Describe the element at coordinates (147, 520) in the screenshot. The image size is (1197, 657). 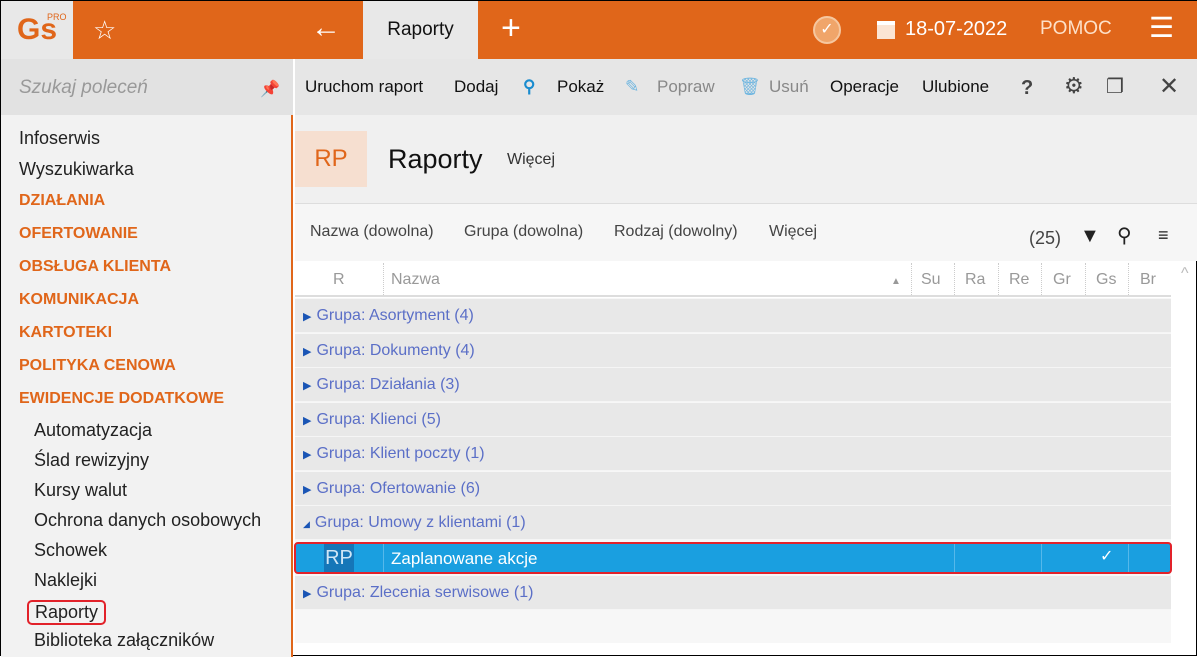
I see `sidebar-subitem: Ochrona danych osobowych` at that location.